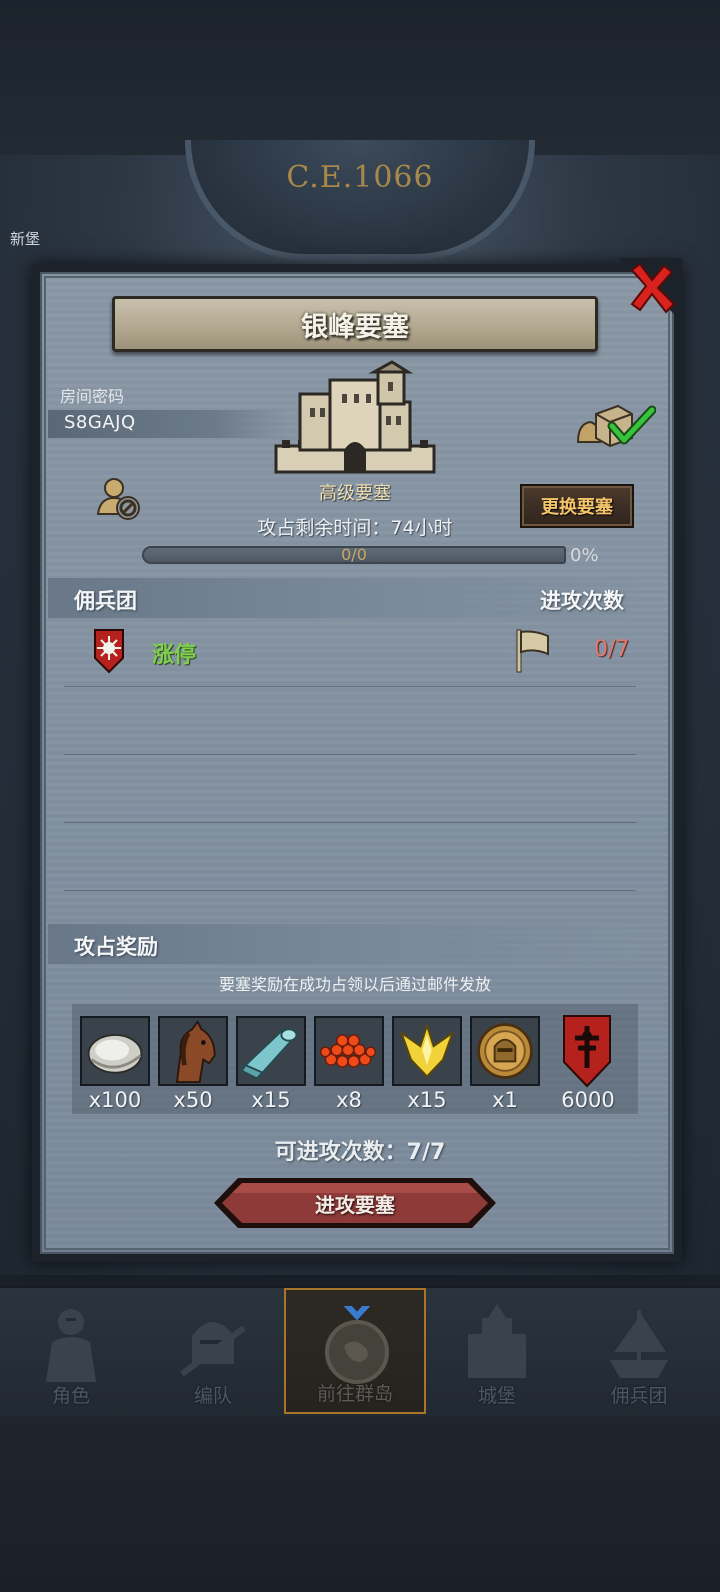 The height and width of the screenshot is (1592, 720). I want to click on knight-medal-icon, so click(505, 1051).